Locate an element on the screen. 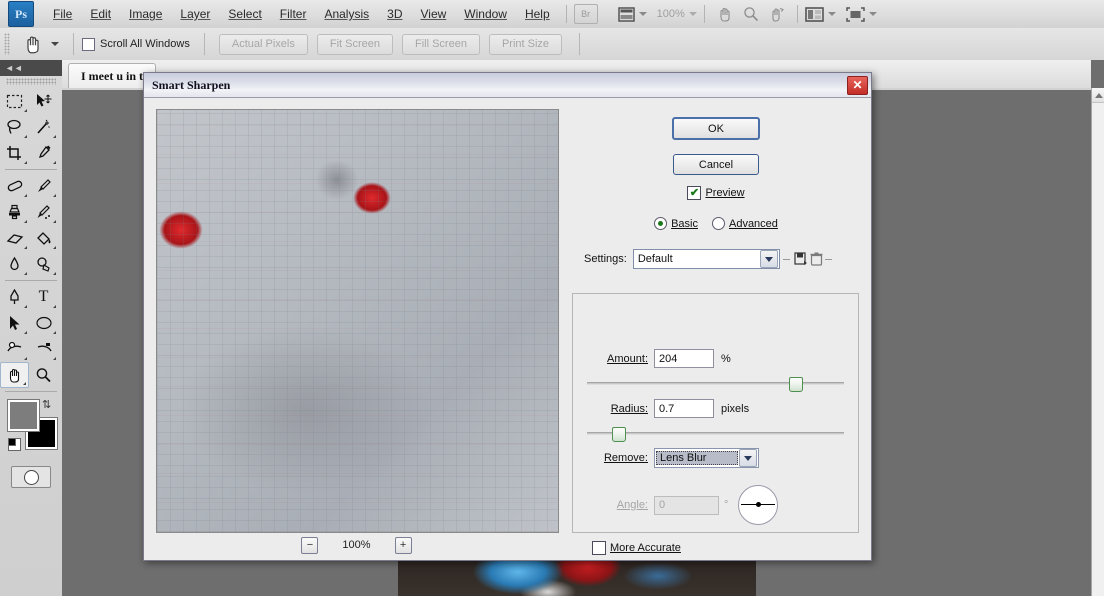 This screenshot has height=596, width=1104. blur-tool is located at coordinates (14, 264).